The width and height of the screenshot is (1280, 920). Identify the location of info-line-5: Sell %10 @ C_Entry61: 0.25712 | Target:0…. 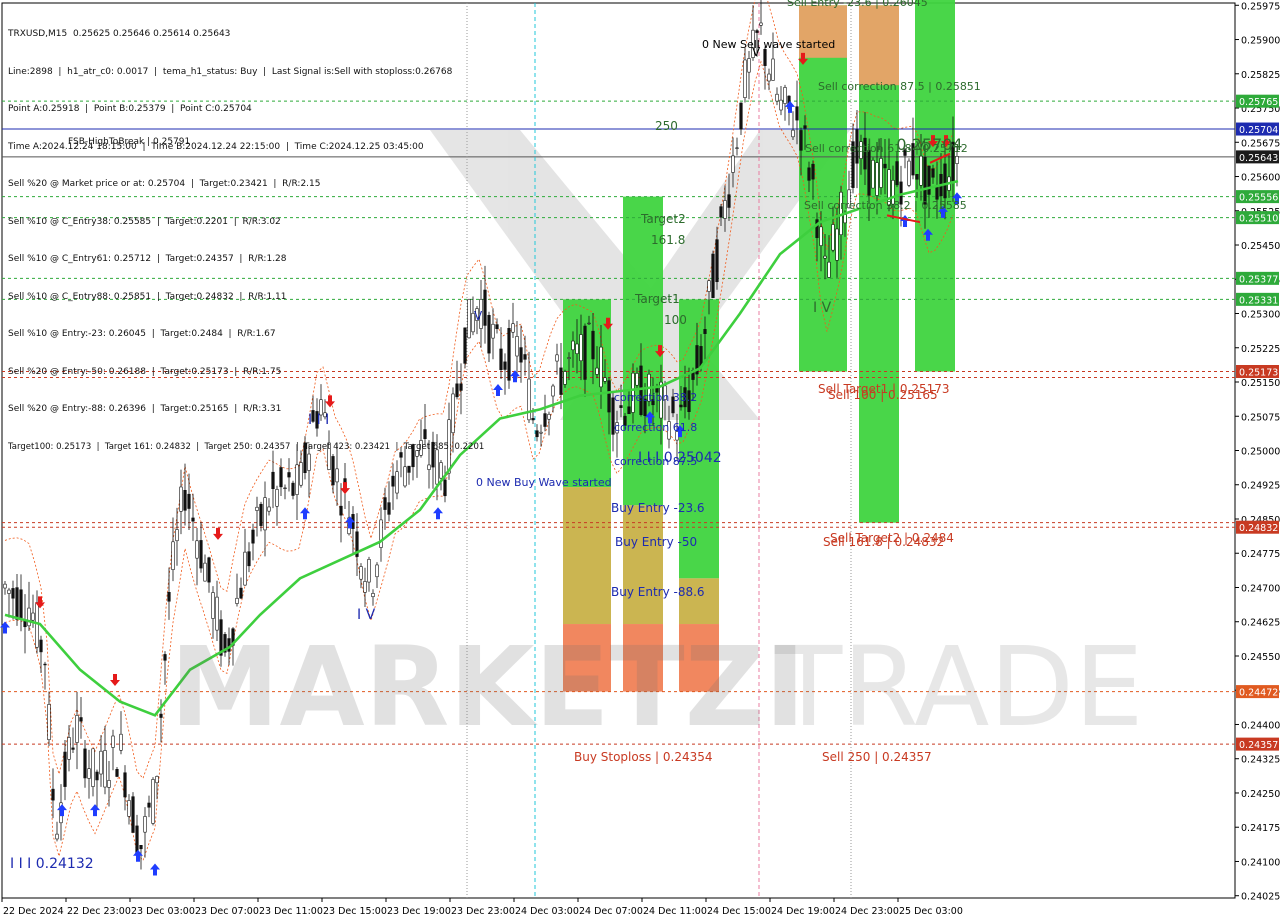
(147, 259).